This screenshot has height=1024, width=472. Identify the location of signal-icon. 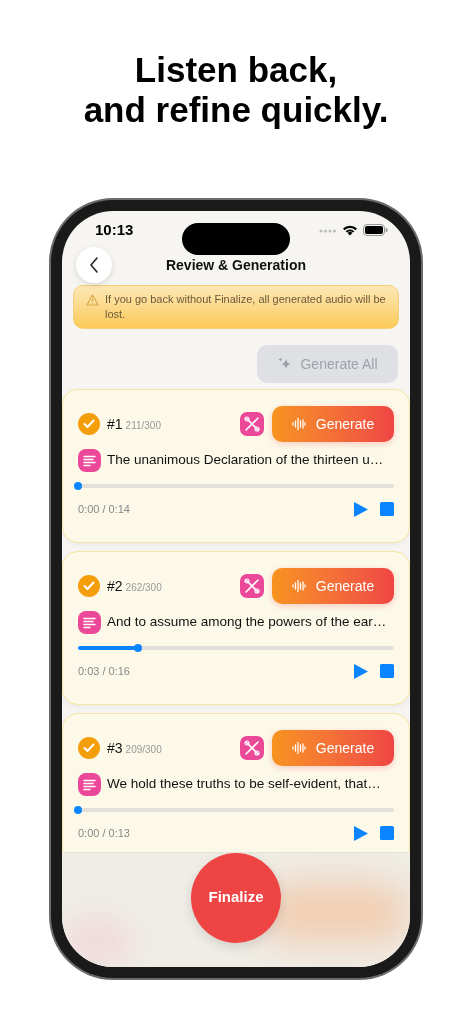
(328, 230).